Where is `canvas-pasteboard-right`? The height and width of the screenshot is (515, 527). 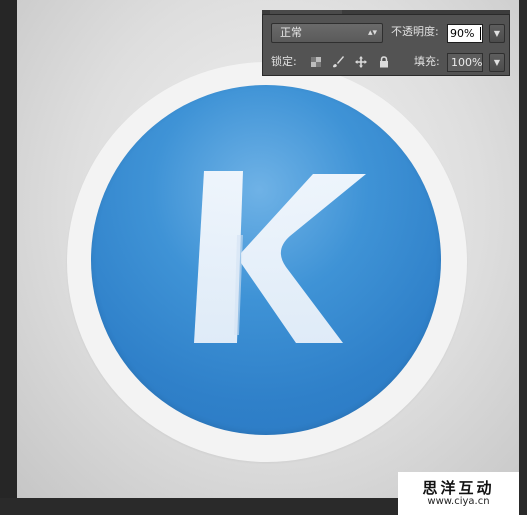
canvas-pasteboard-right is located at coordinates (523, 257).